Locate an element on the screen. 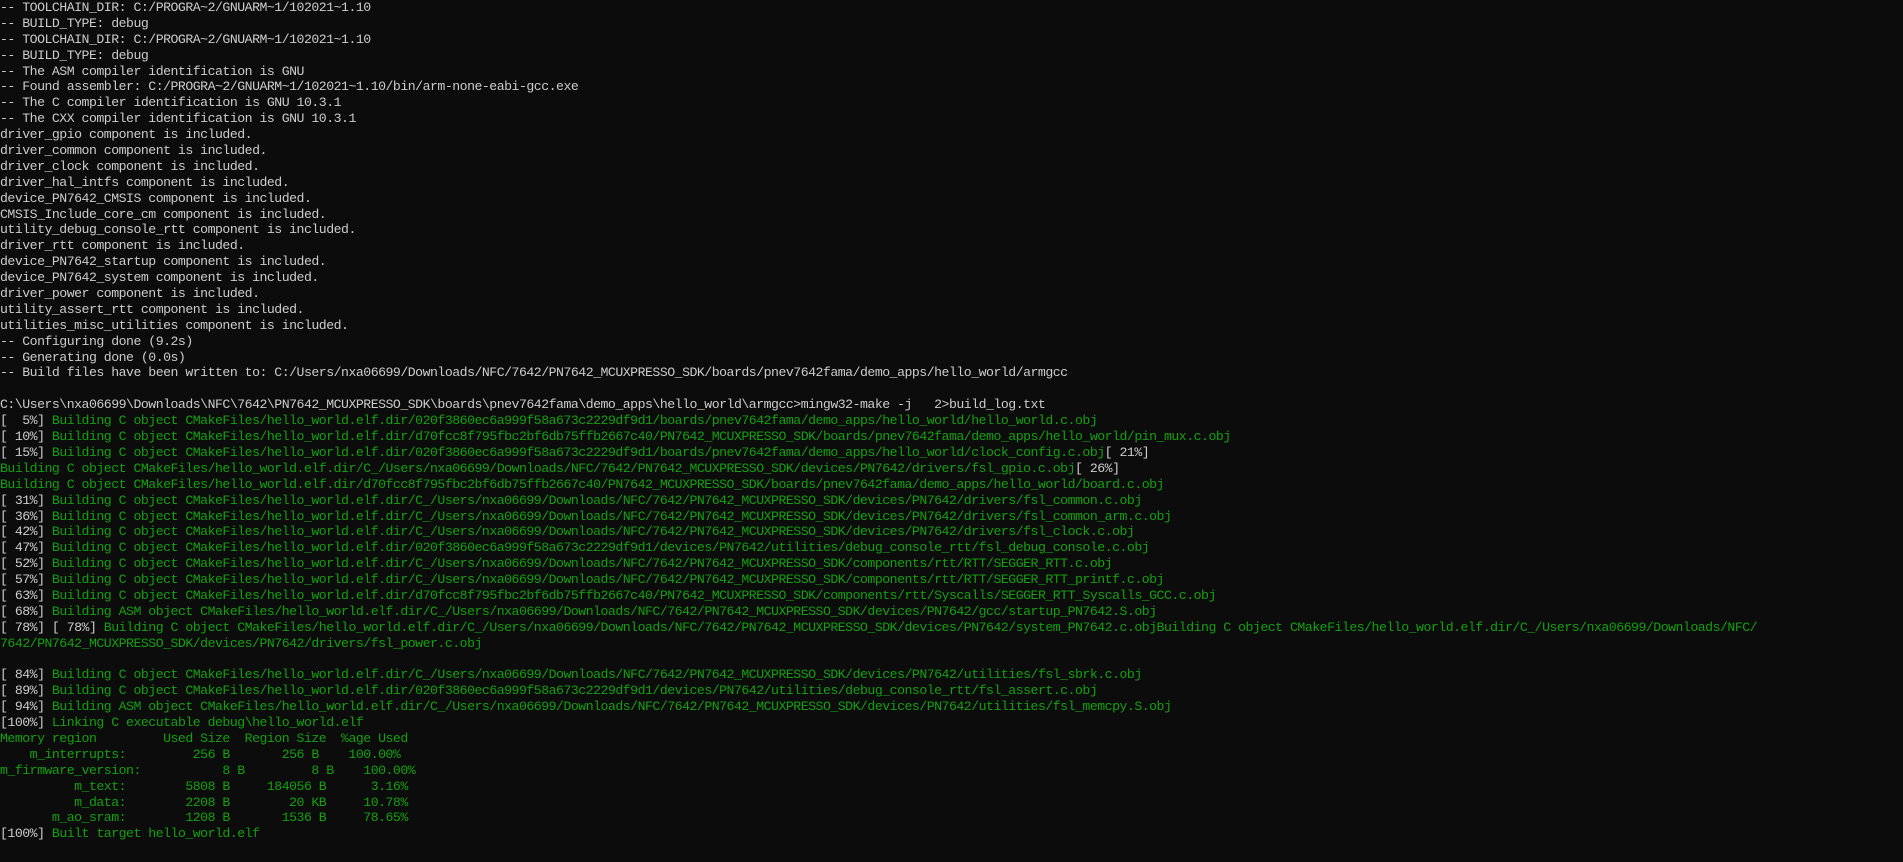 This screenshot has height=862, width=1903. console-line: m_ao_sram: 1208 B 1536 B 78.65% is located at coordinates (204, 818).